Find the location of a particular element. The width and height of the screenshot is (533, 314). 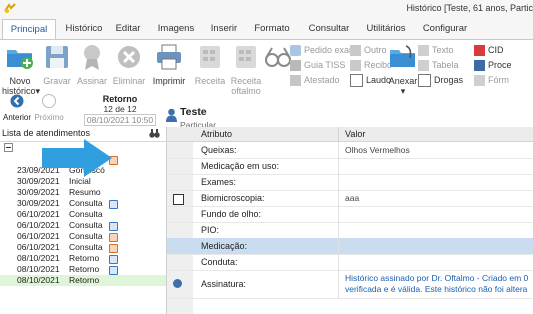

other-button: Outro is located at coordinates (368, 50).